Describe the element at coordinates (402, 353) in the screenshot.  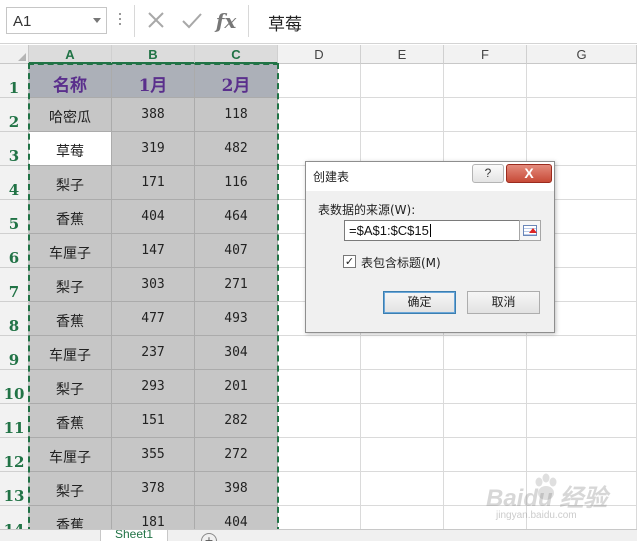
I see `cell-e9` at that location.